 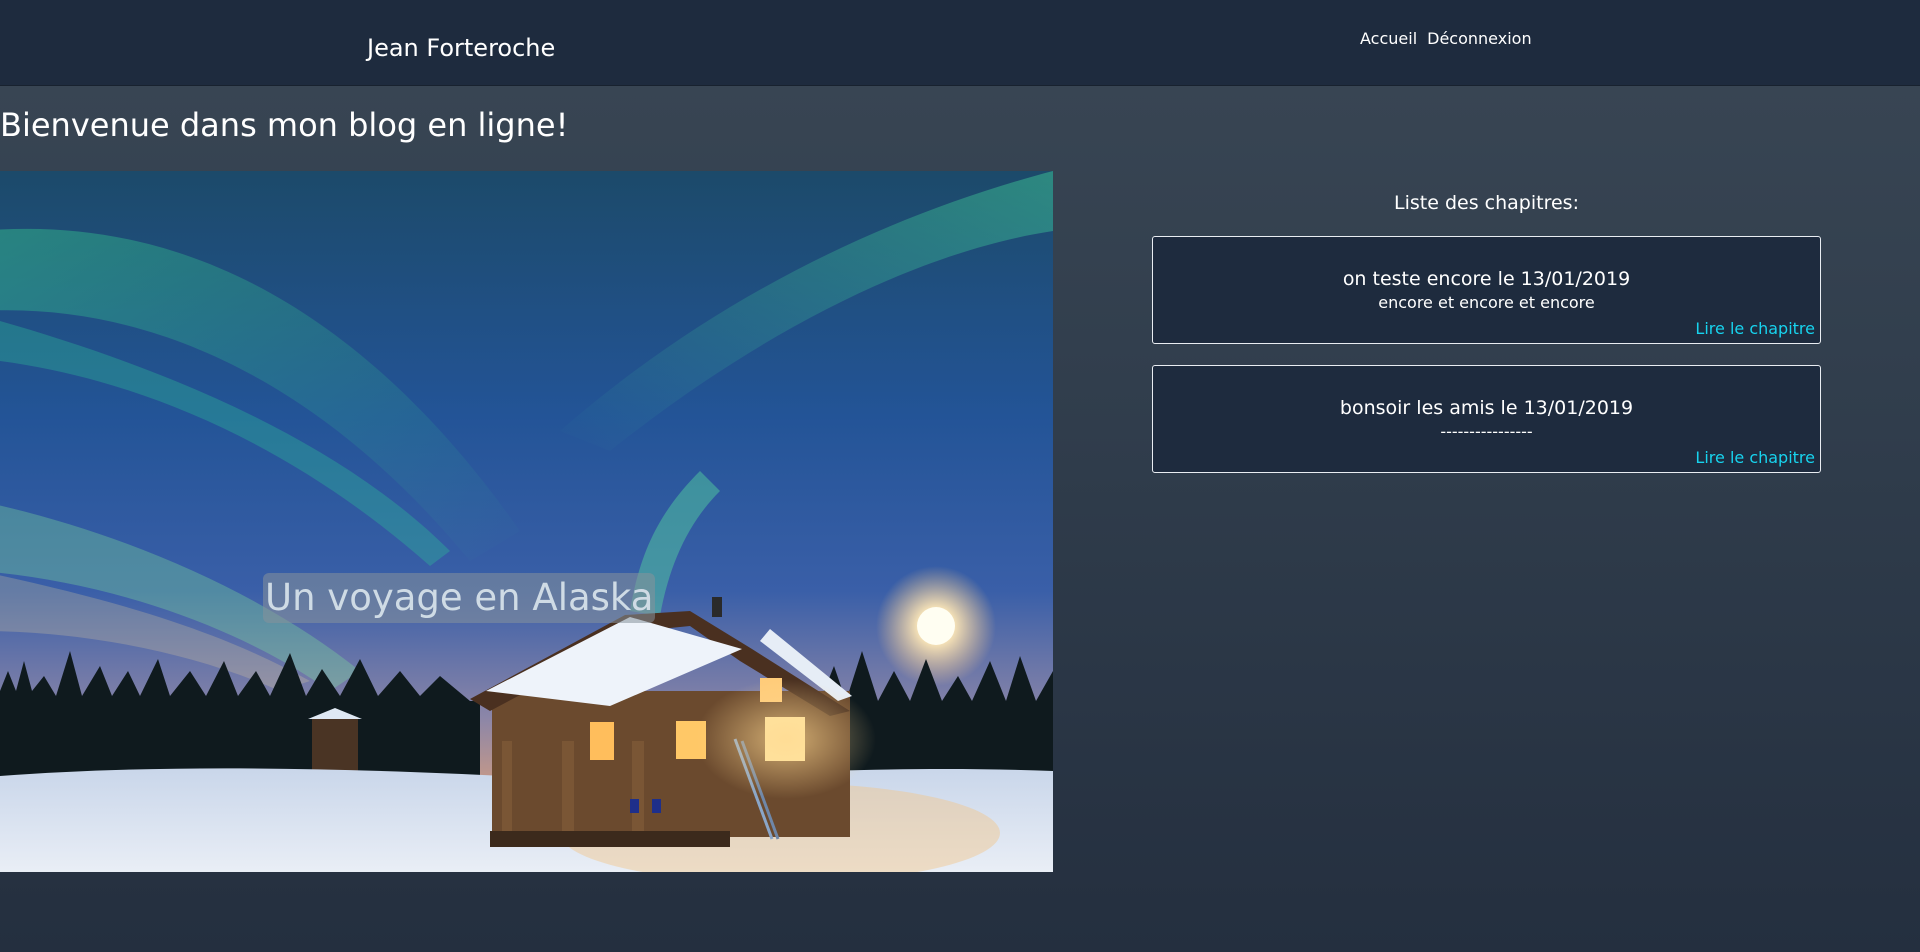 I want to click on site-brand: Jean Forteroche, so click(x=461, y=48).